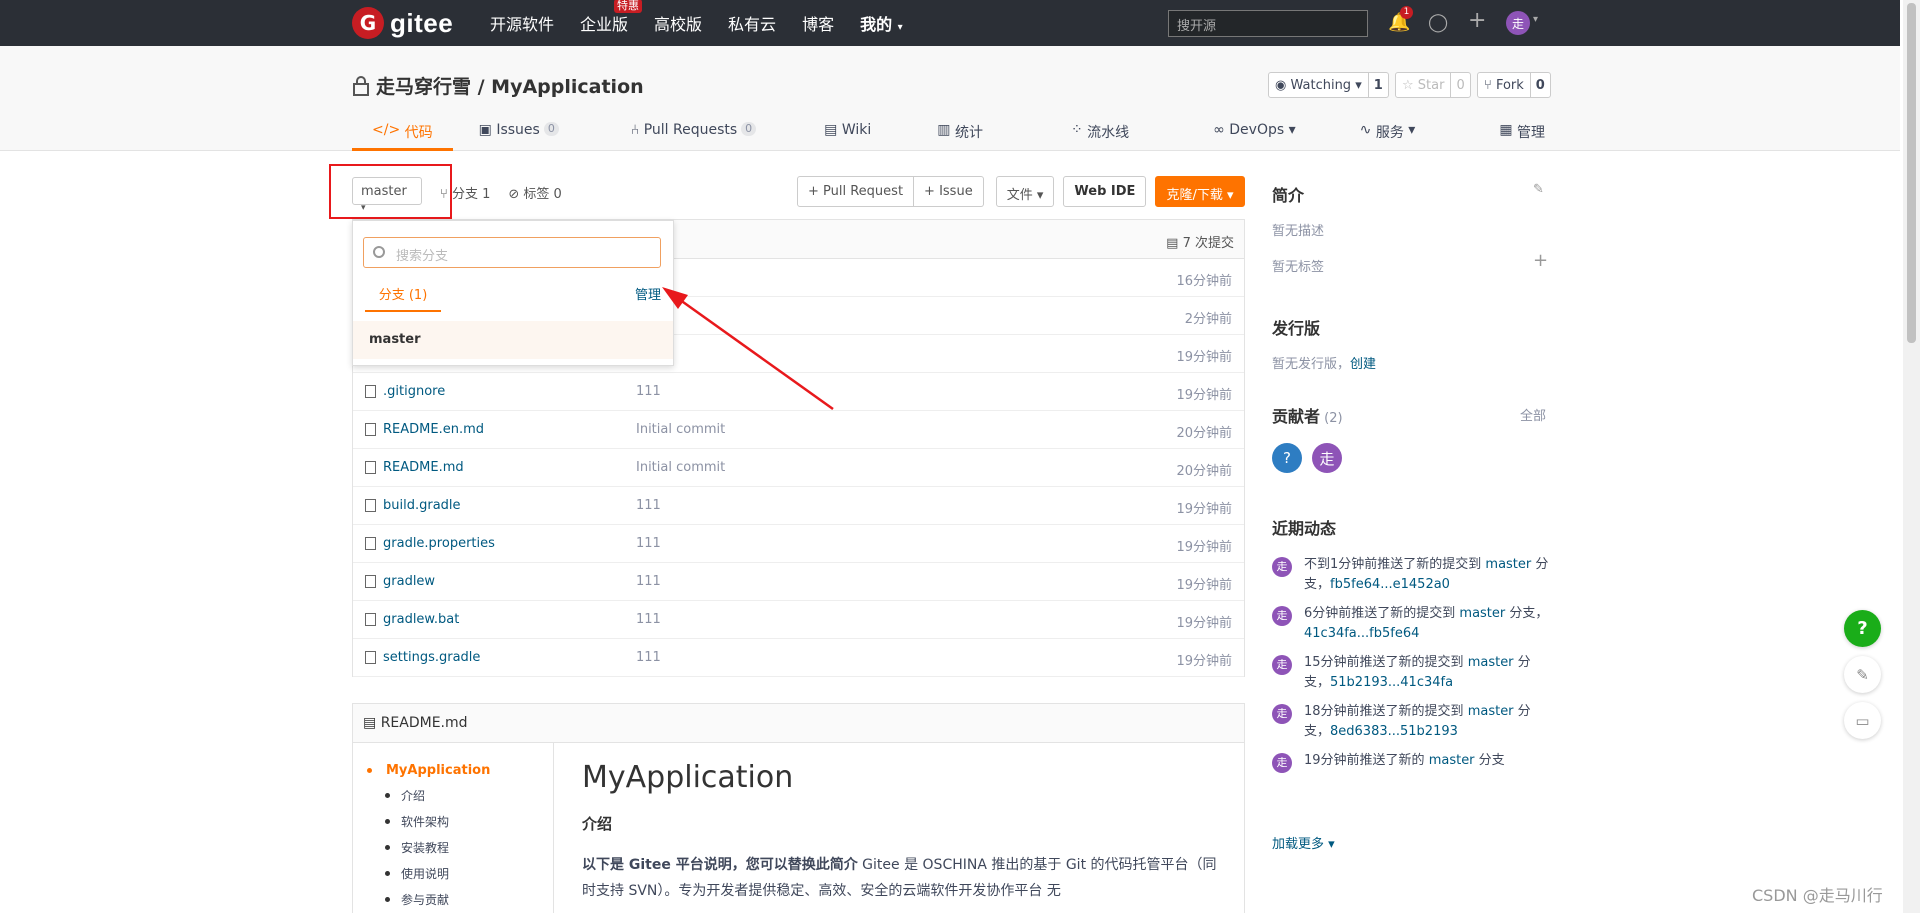 The width and height of the screenshot is (1920, 913). Describe the element at coordinates (534, 192) in the screenshot. I see `tag-count-link: ⊘ 标签 0` at that location.